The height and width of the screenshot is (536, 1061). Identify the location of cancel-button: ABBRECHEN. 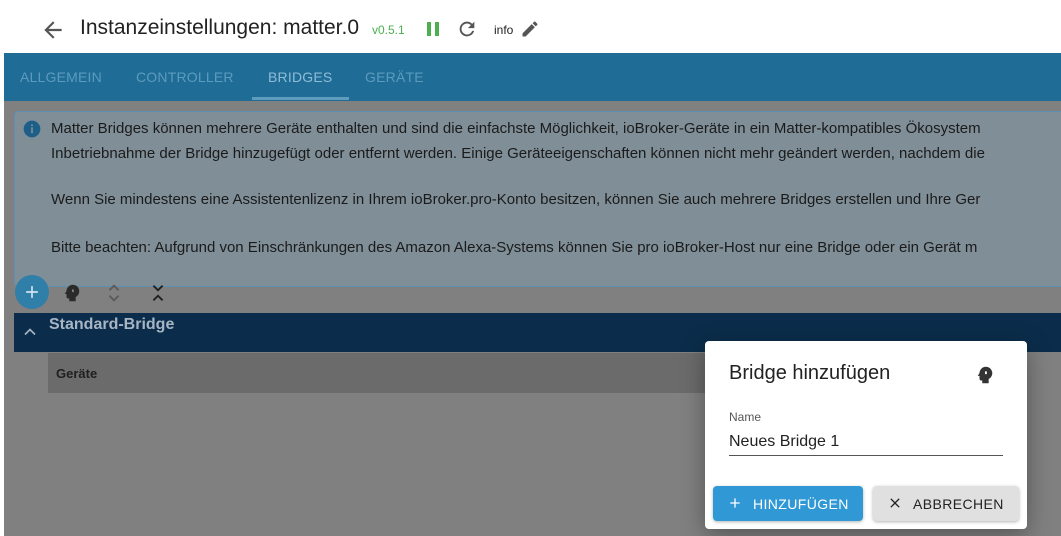
(946, 503).